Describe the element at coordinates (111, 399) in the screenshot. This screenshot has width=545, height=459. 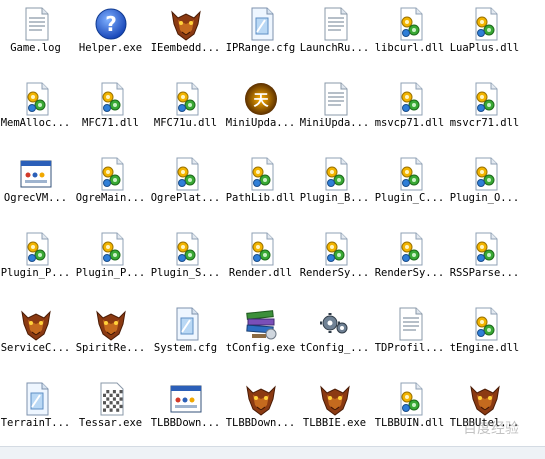
I see `tessar-grid-icon` at that location.